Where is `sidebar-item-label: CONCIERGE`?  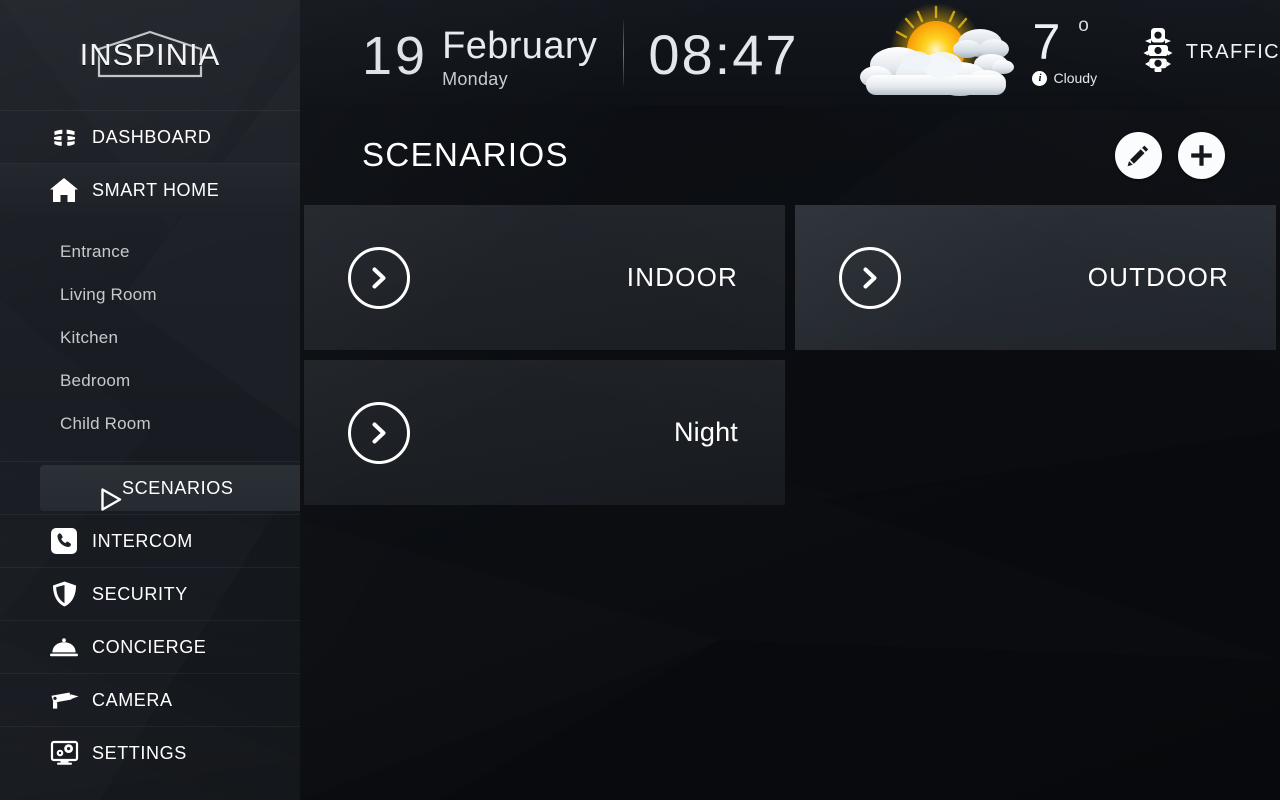 sidebar-item-label: CONCIERGE is located at coordinates (149, 646).